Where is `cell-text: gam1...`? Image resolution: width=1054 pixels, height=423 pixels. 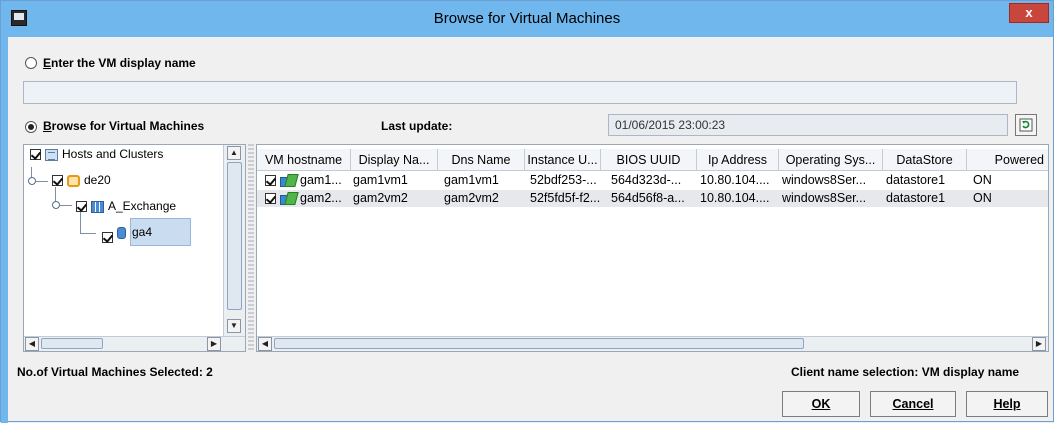 cell-text: gam1... is located at coordinates (321, 180).